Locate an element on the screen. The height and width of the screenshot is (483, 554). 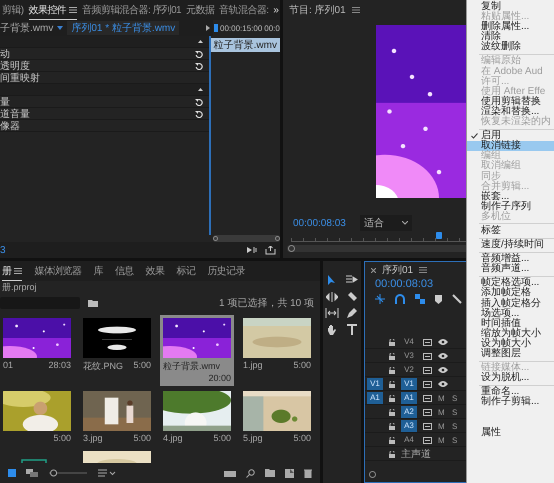
effect-name: 道音量 is located at coordinates (15, 113).